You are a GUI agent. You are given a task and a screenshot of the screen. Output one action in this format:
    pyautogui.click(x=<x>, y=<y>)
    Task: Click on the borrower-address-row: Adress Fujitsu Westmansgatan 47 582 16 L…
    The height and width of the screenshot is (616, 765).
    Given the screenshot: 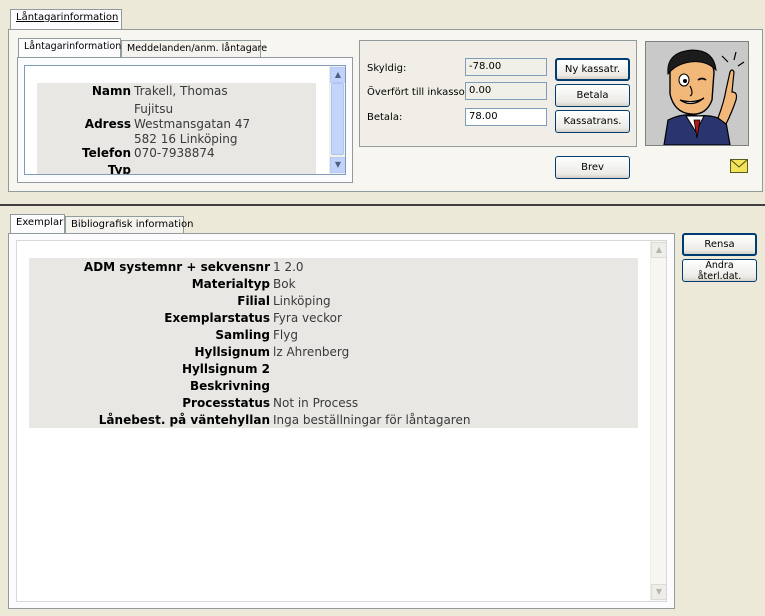 What is the action you would take?
    pyautogui.click(x=167, y=123)
    